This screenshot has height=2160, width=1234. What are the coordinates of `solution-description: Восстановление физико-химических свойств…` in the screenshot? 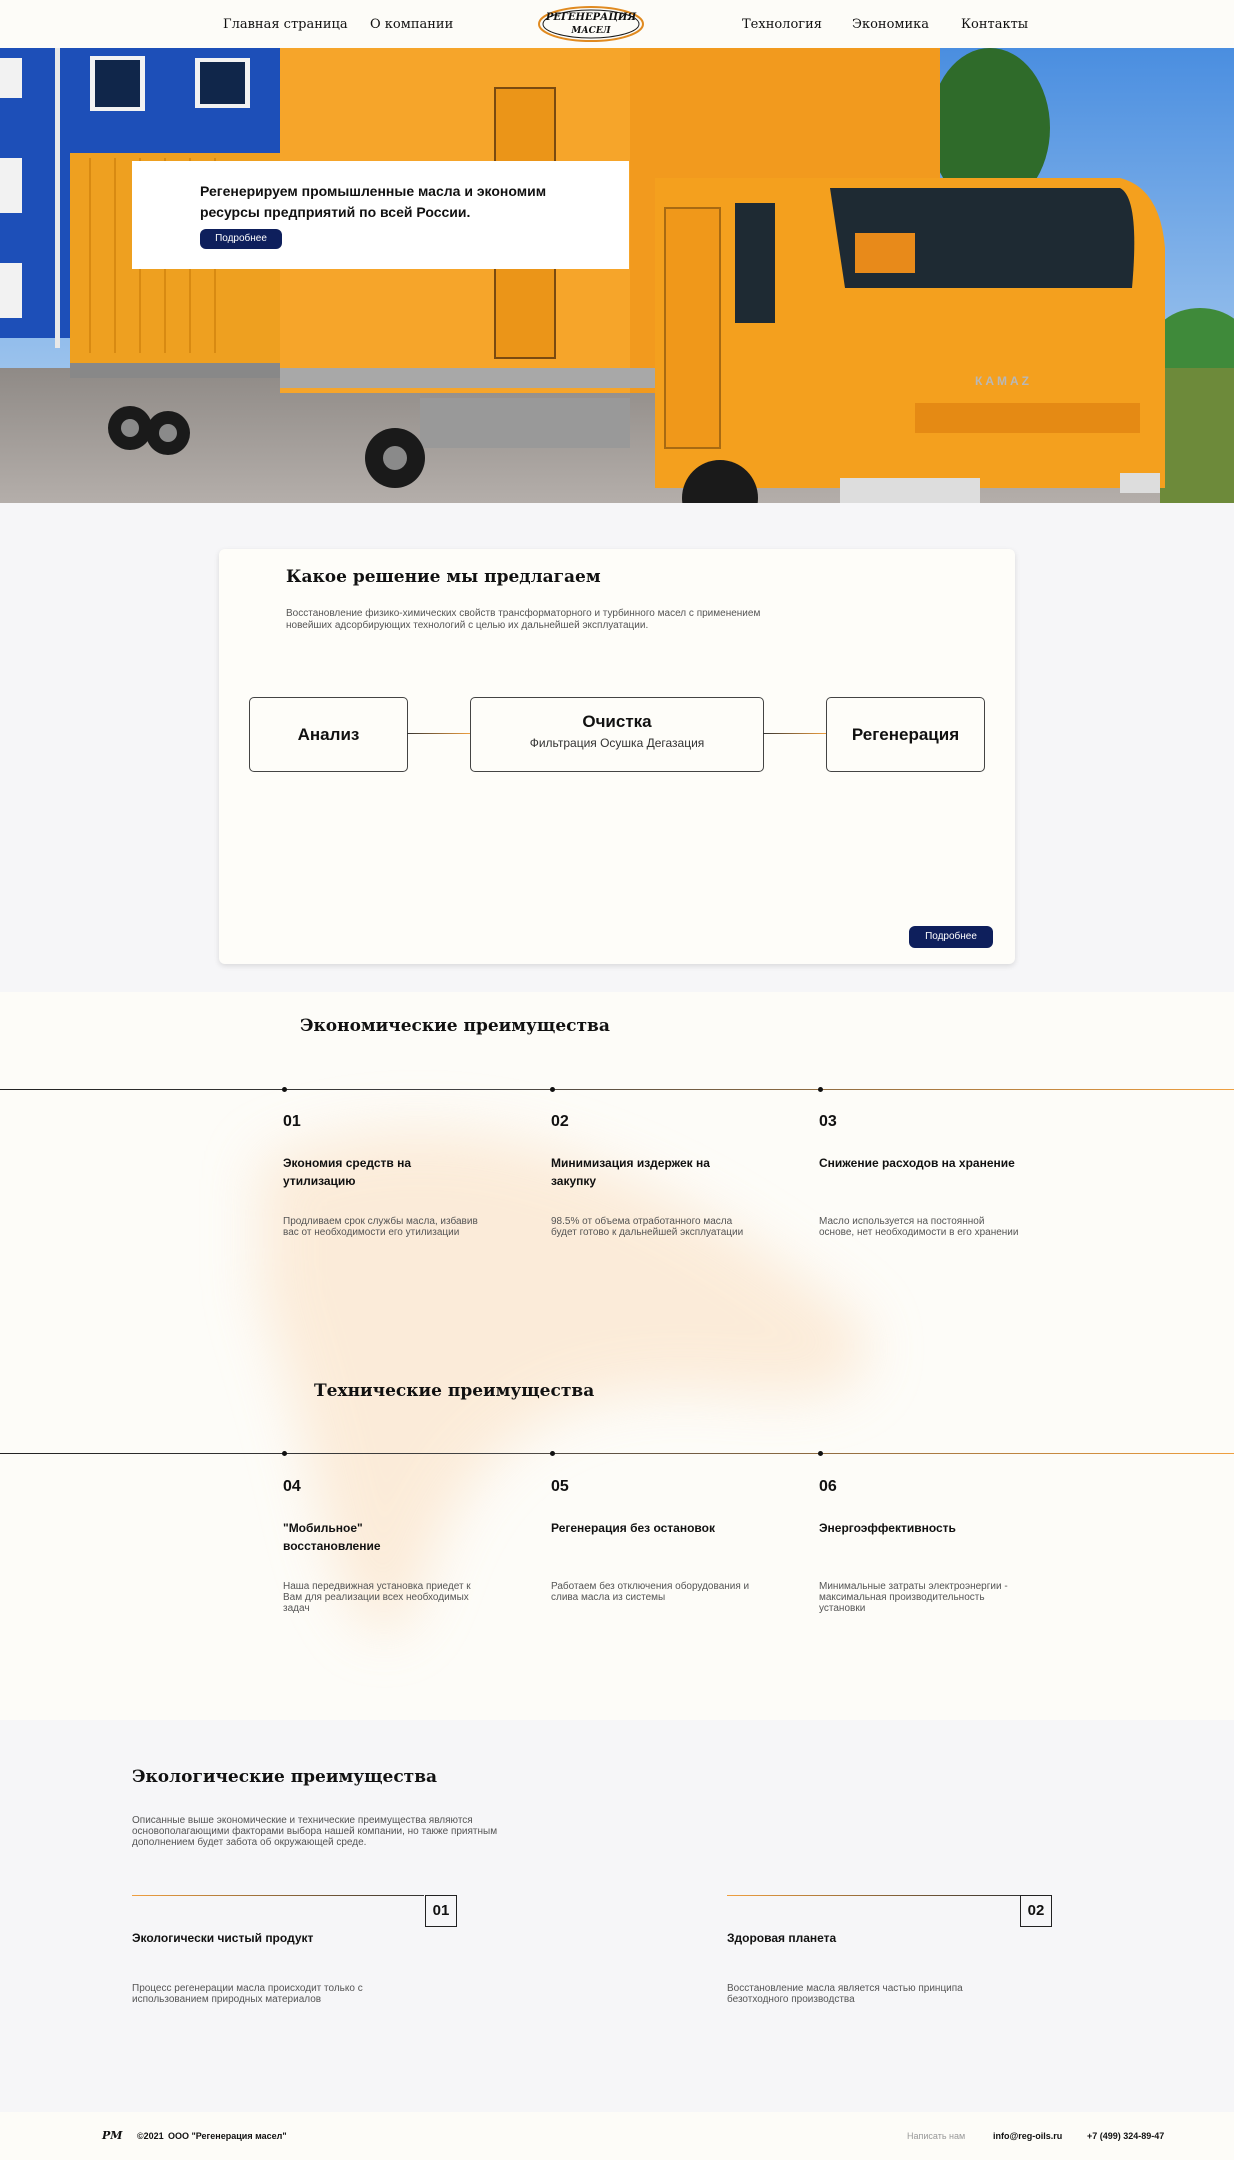 It's located at (523, 619).